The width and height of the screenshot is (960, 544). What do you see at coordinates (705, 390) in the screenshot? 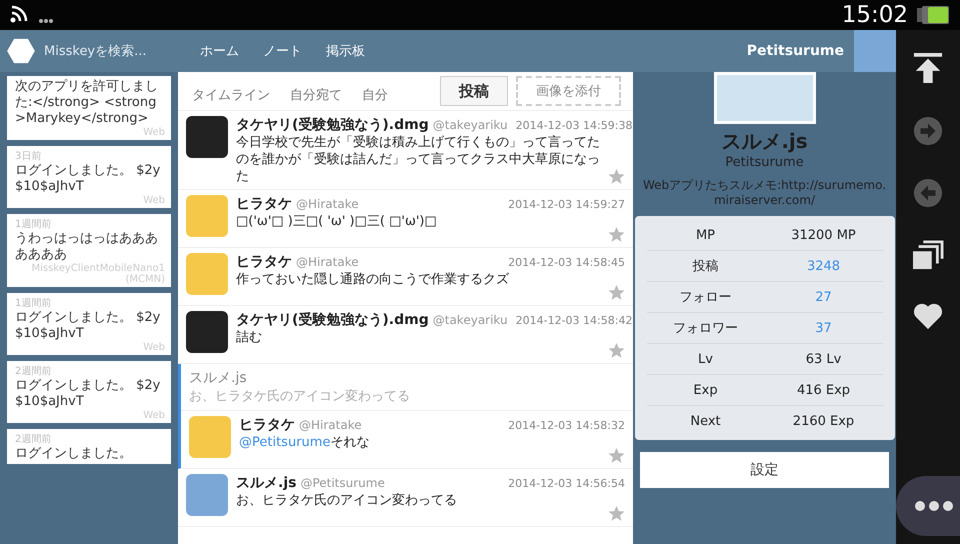
I see `stat-label: Exp` at bounding box center [705, 390].